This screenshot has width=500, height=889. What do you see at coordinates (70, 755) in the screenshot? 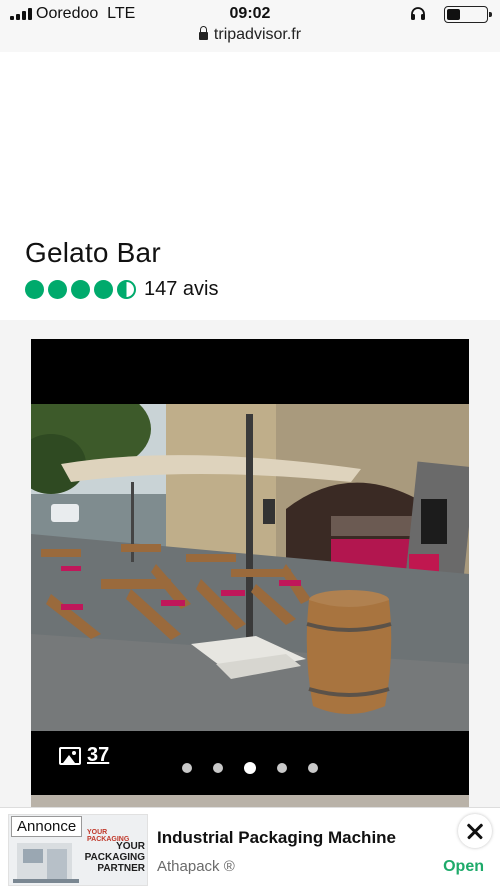
I see `image-icon` at bounding box center [70, 755].